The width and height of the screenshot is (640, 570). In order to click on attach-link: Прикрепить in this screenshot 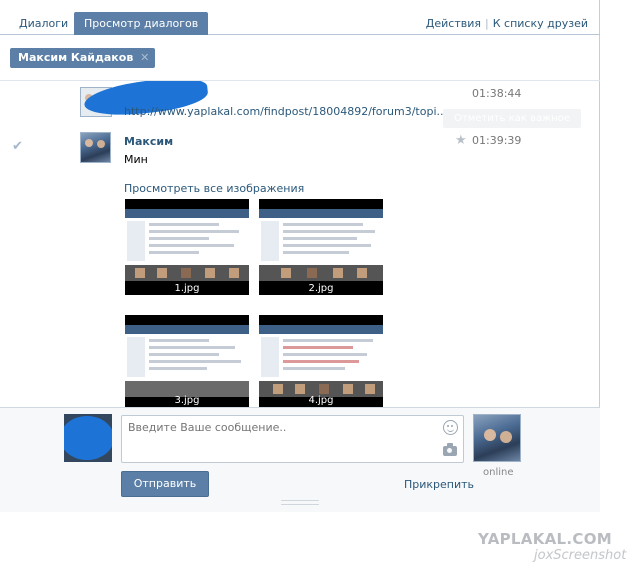, I will do `click(439, 484)`.